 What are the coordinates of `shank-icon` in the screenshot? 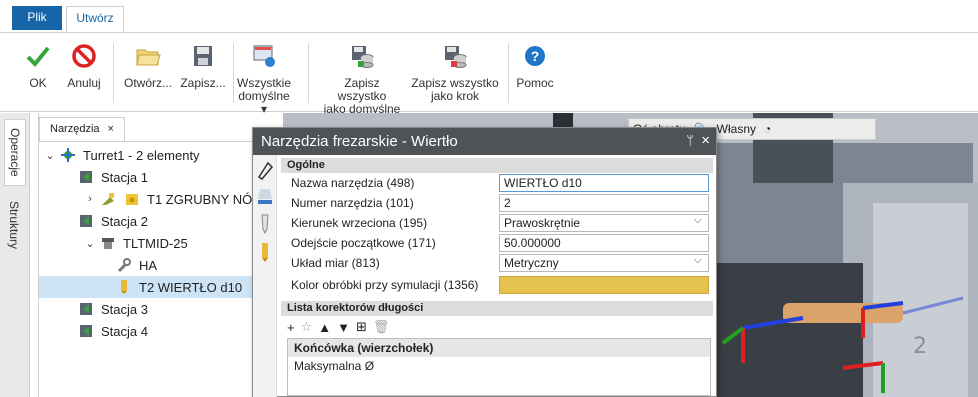 It's located at (265, 224).